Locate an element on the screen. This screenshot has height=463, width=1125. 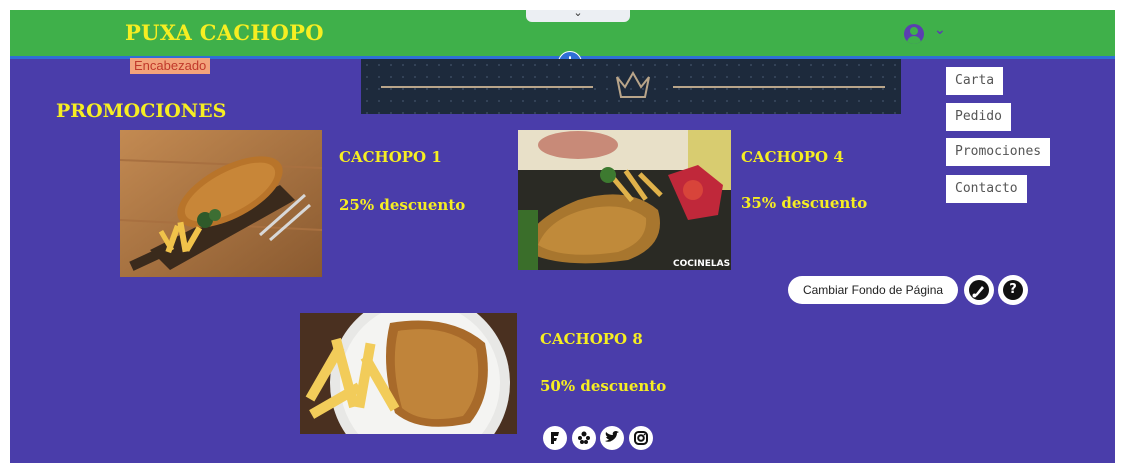
foursquare-icon is located at coordinates (555, 438).